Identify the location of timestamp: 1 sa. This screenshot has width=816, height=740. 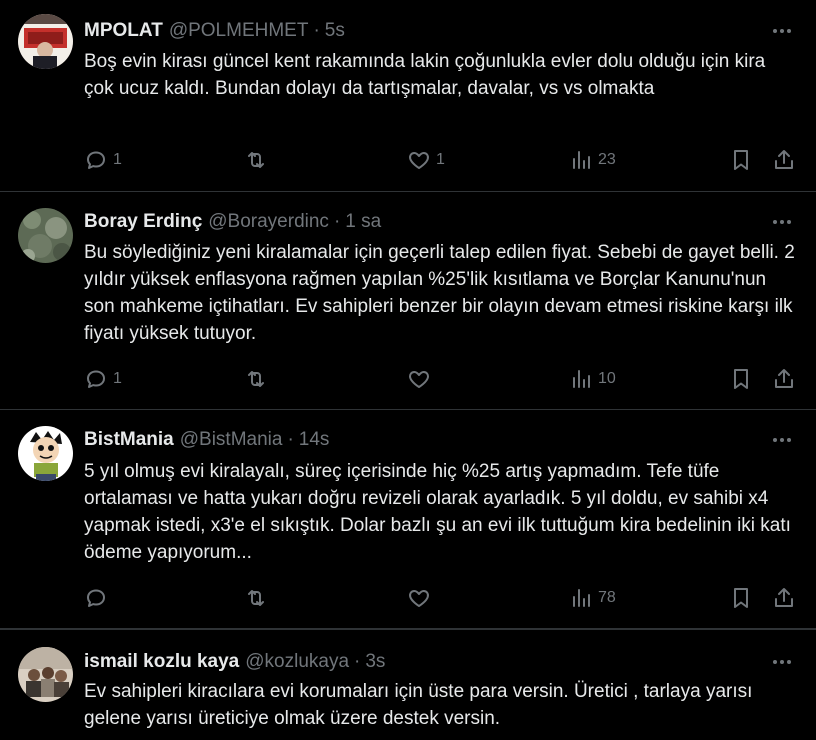
(363, 222).